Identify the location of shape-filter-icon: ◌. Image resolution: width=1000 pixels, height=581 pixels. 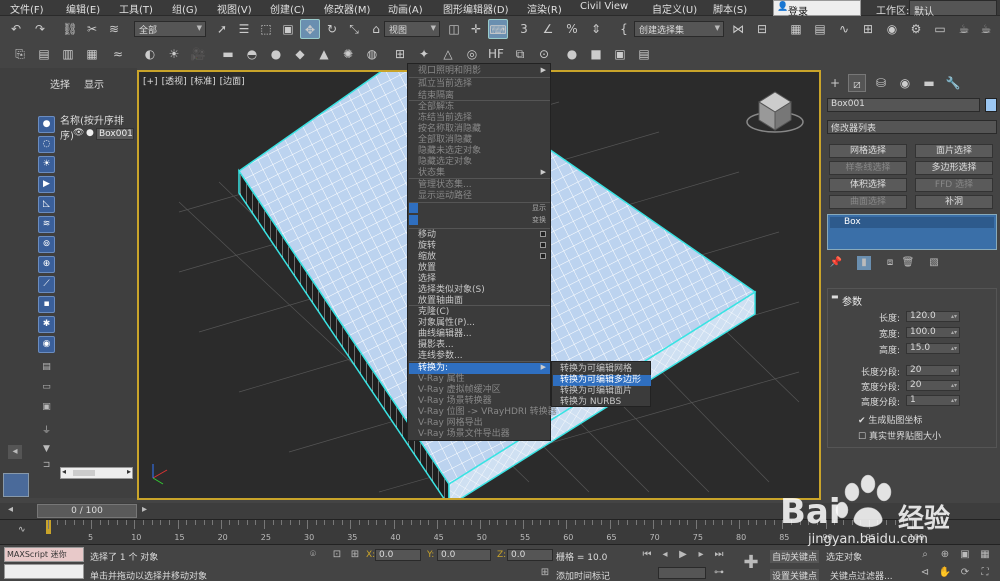
(46, 144).